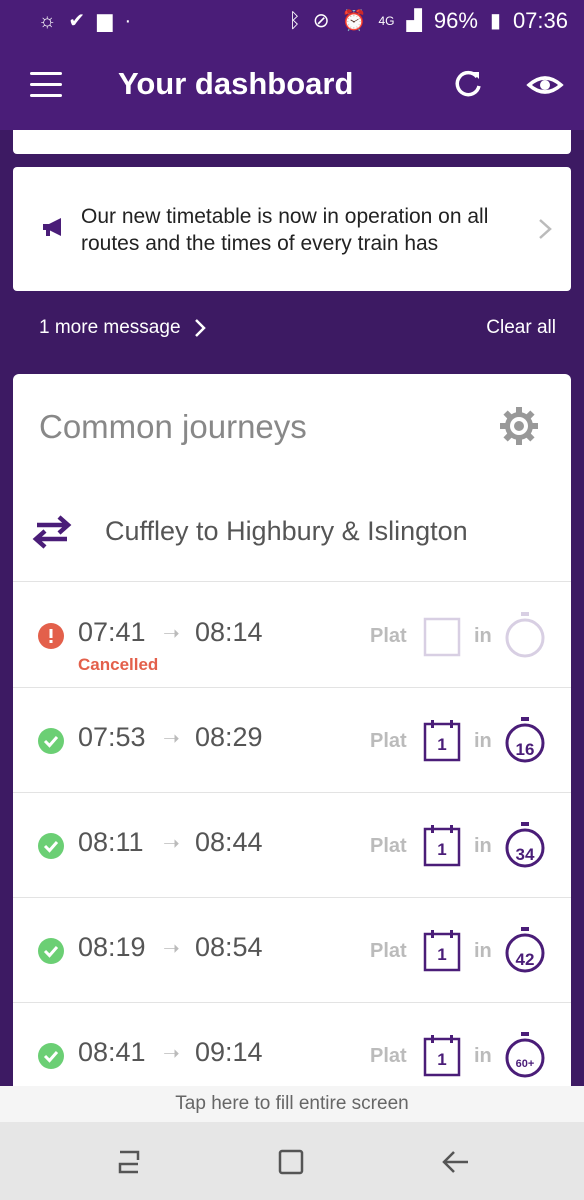 Image resolution: width=584 pixels, height=1200 pixels. I want to click on home-icon, so click(291, 1162).